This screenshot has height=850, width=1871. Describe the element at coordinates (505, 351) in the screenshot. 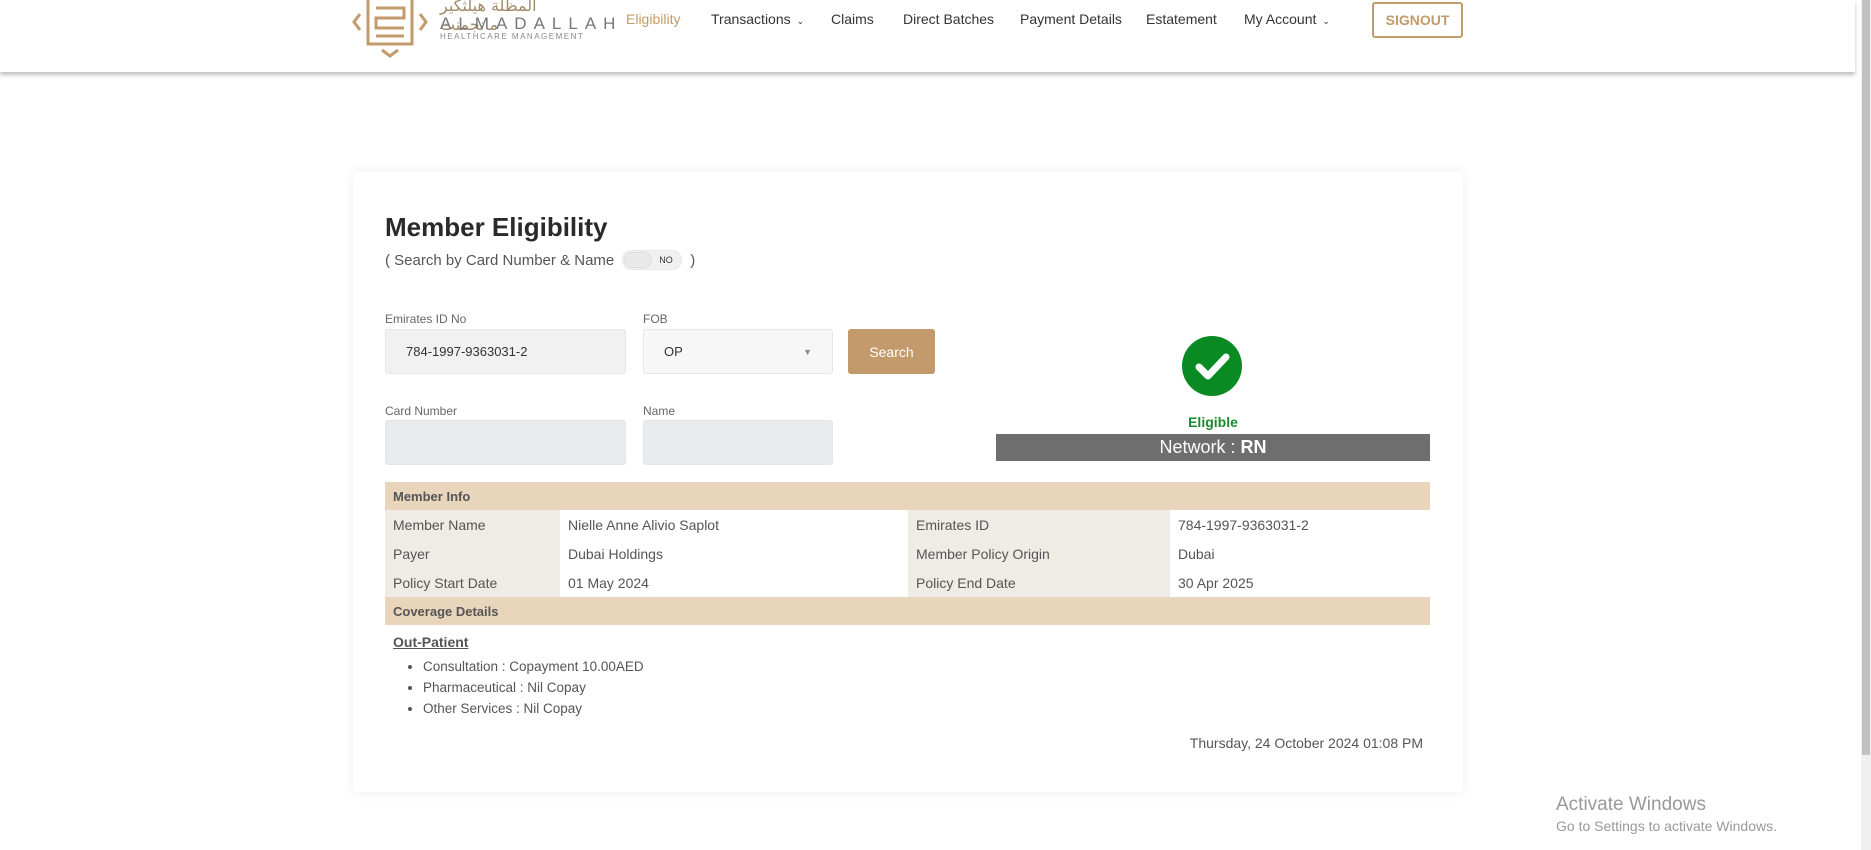

I see `emirates-id-input: 784-1997-9363031-2` at that location.